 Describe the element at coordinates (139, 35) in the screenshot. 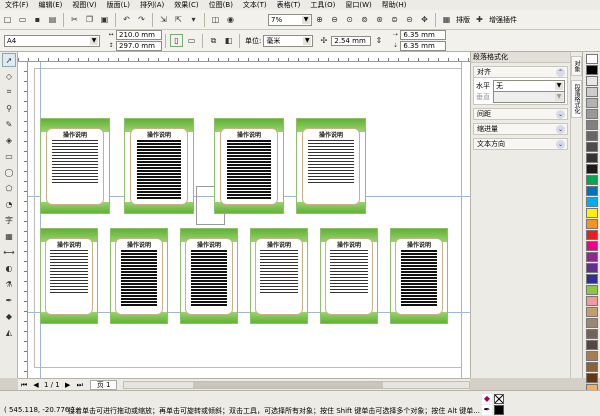

I see `page-width-field: 210.0 mm` at that location.